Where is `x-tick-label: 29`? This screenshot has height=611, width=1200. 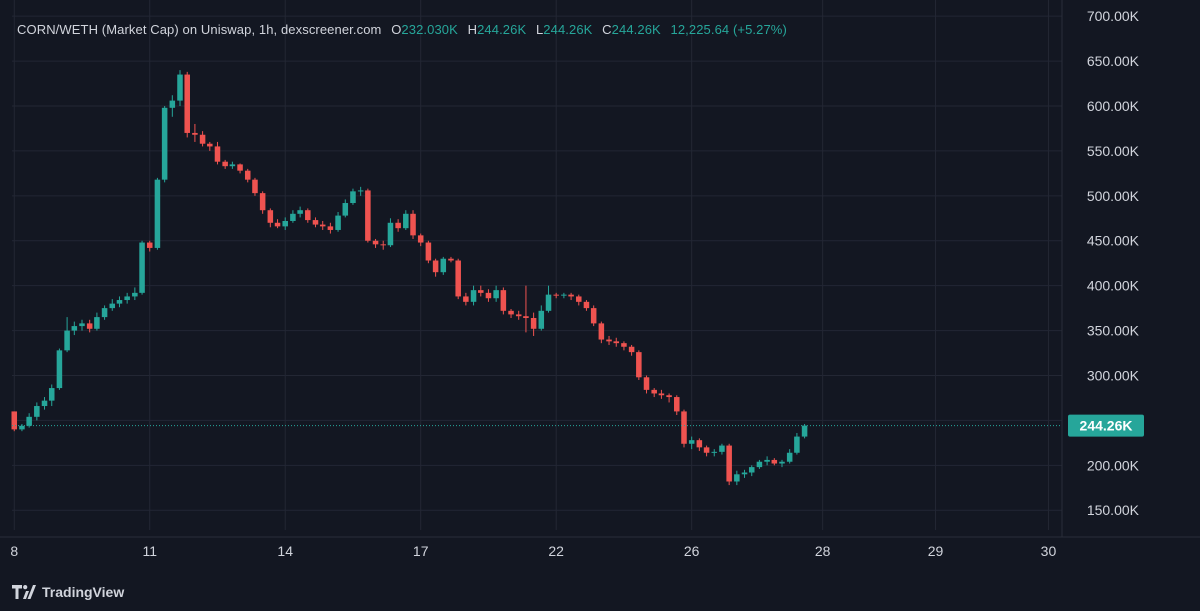 x-tick-label: 29 is located at coordinates (936, 551).